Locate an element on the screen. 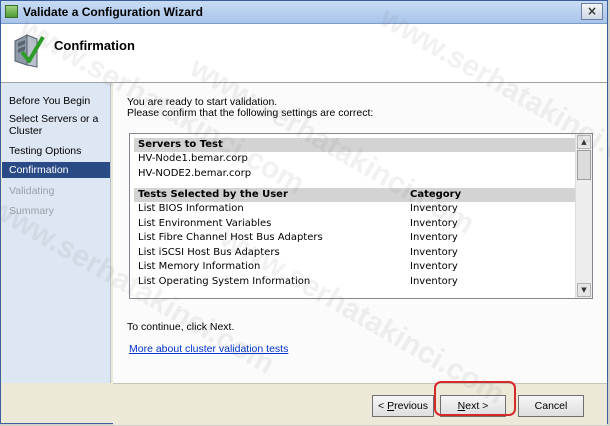 The width and height of the screenshot is (610, 426). list-scrollbar: ▲ ▼ is located at coordinates (583, 216).